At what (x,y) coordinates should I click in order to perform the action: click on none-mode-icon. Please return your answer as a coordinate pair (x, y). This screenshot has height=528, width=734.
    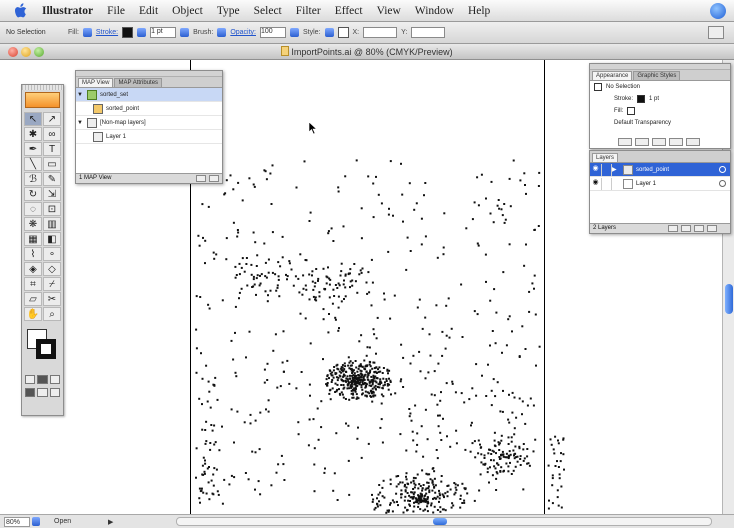
    Looking at the image, I should click on (54, 379).